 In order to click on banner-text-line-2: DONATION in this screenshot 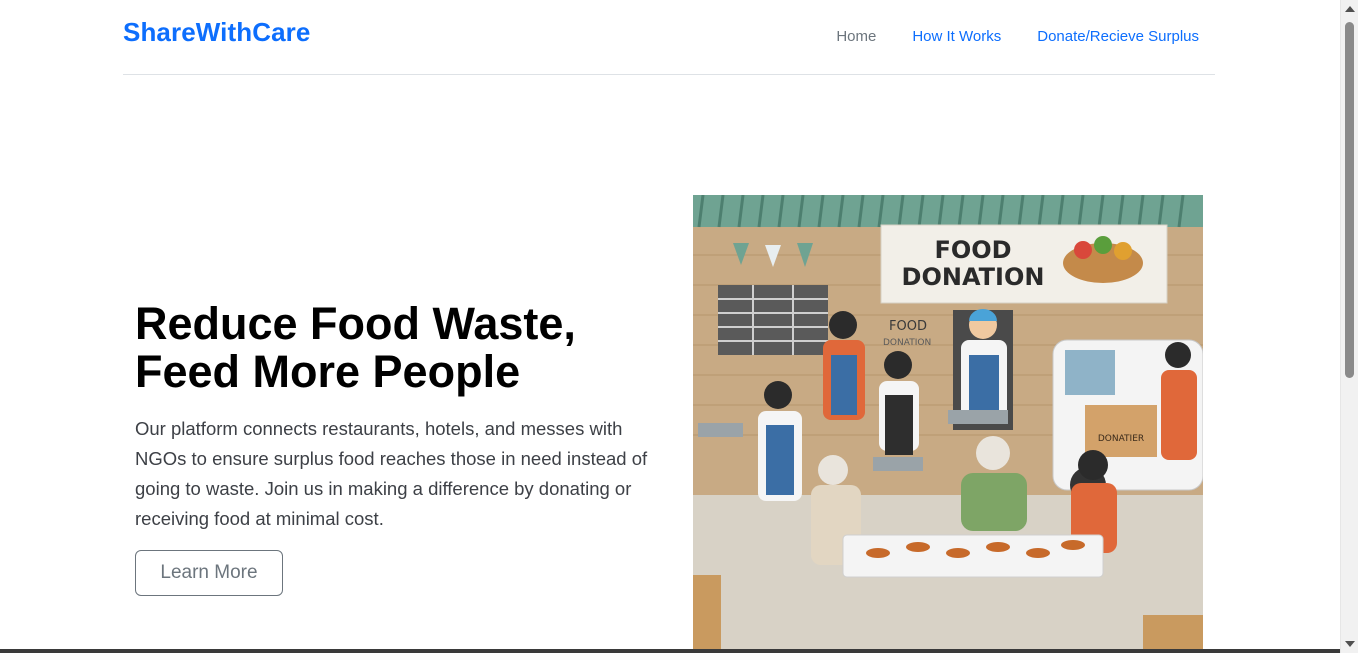, I will do `click(973, 277)`.